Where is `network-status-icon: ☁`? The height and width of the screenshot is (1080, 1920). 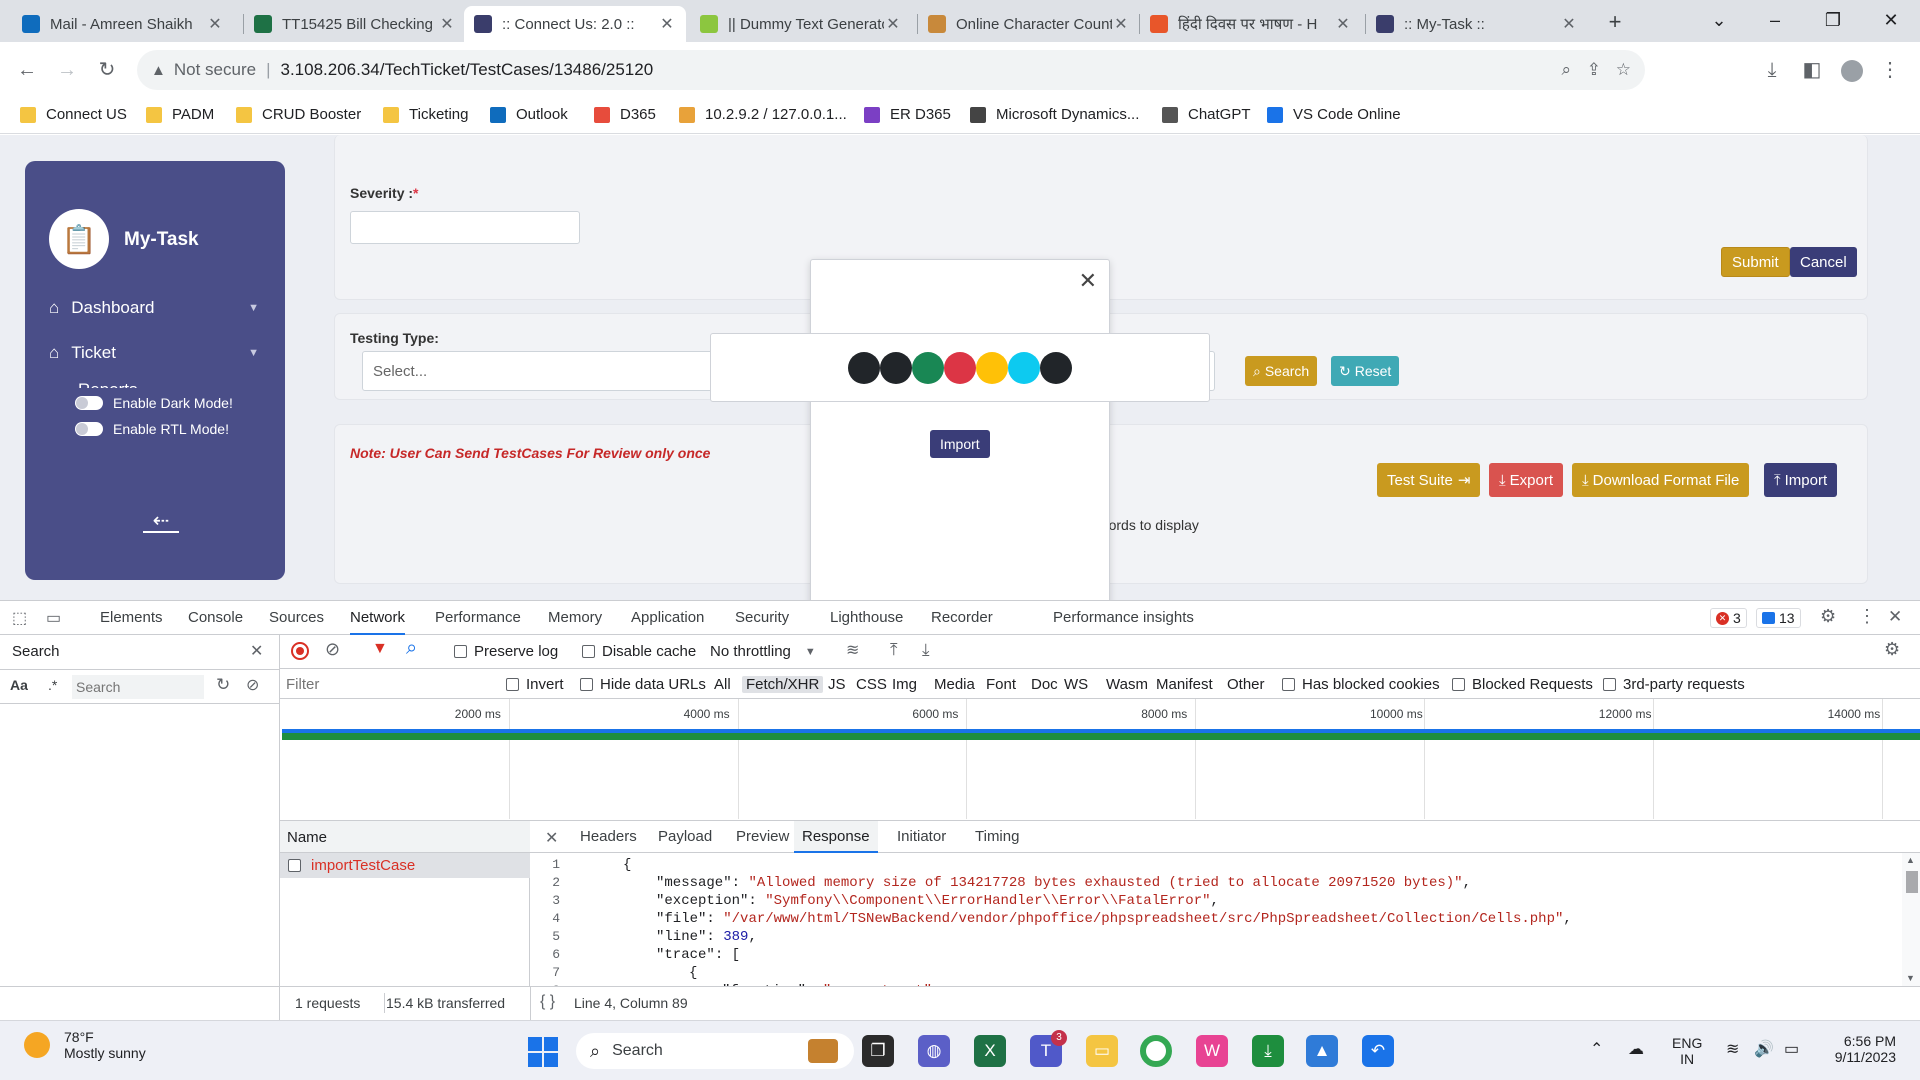
network-status-icon: ☁ is located at coordinates (1636, 1049).